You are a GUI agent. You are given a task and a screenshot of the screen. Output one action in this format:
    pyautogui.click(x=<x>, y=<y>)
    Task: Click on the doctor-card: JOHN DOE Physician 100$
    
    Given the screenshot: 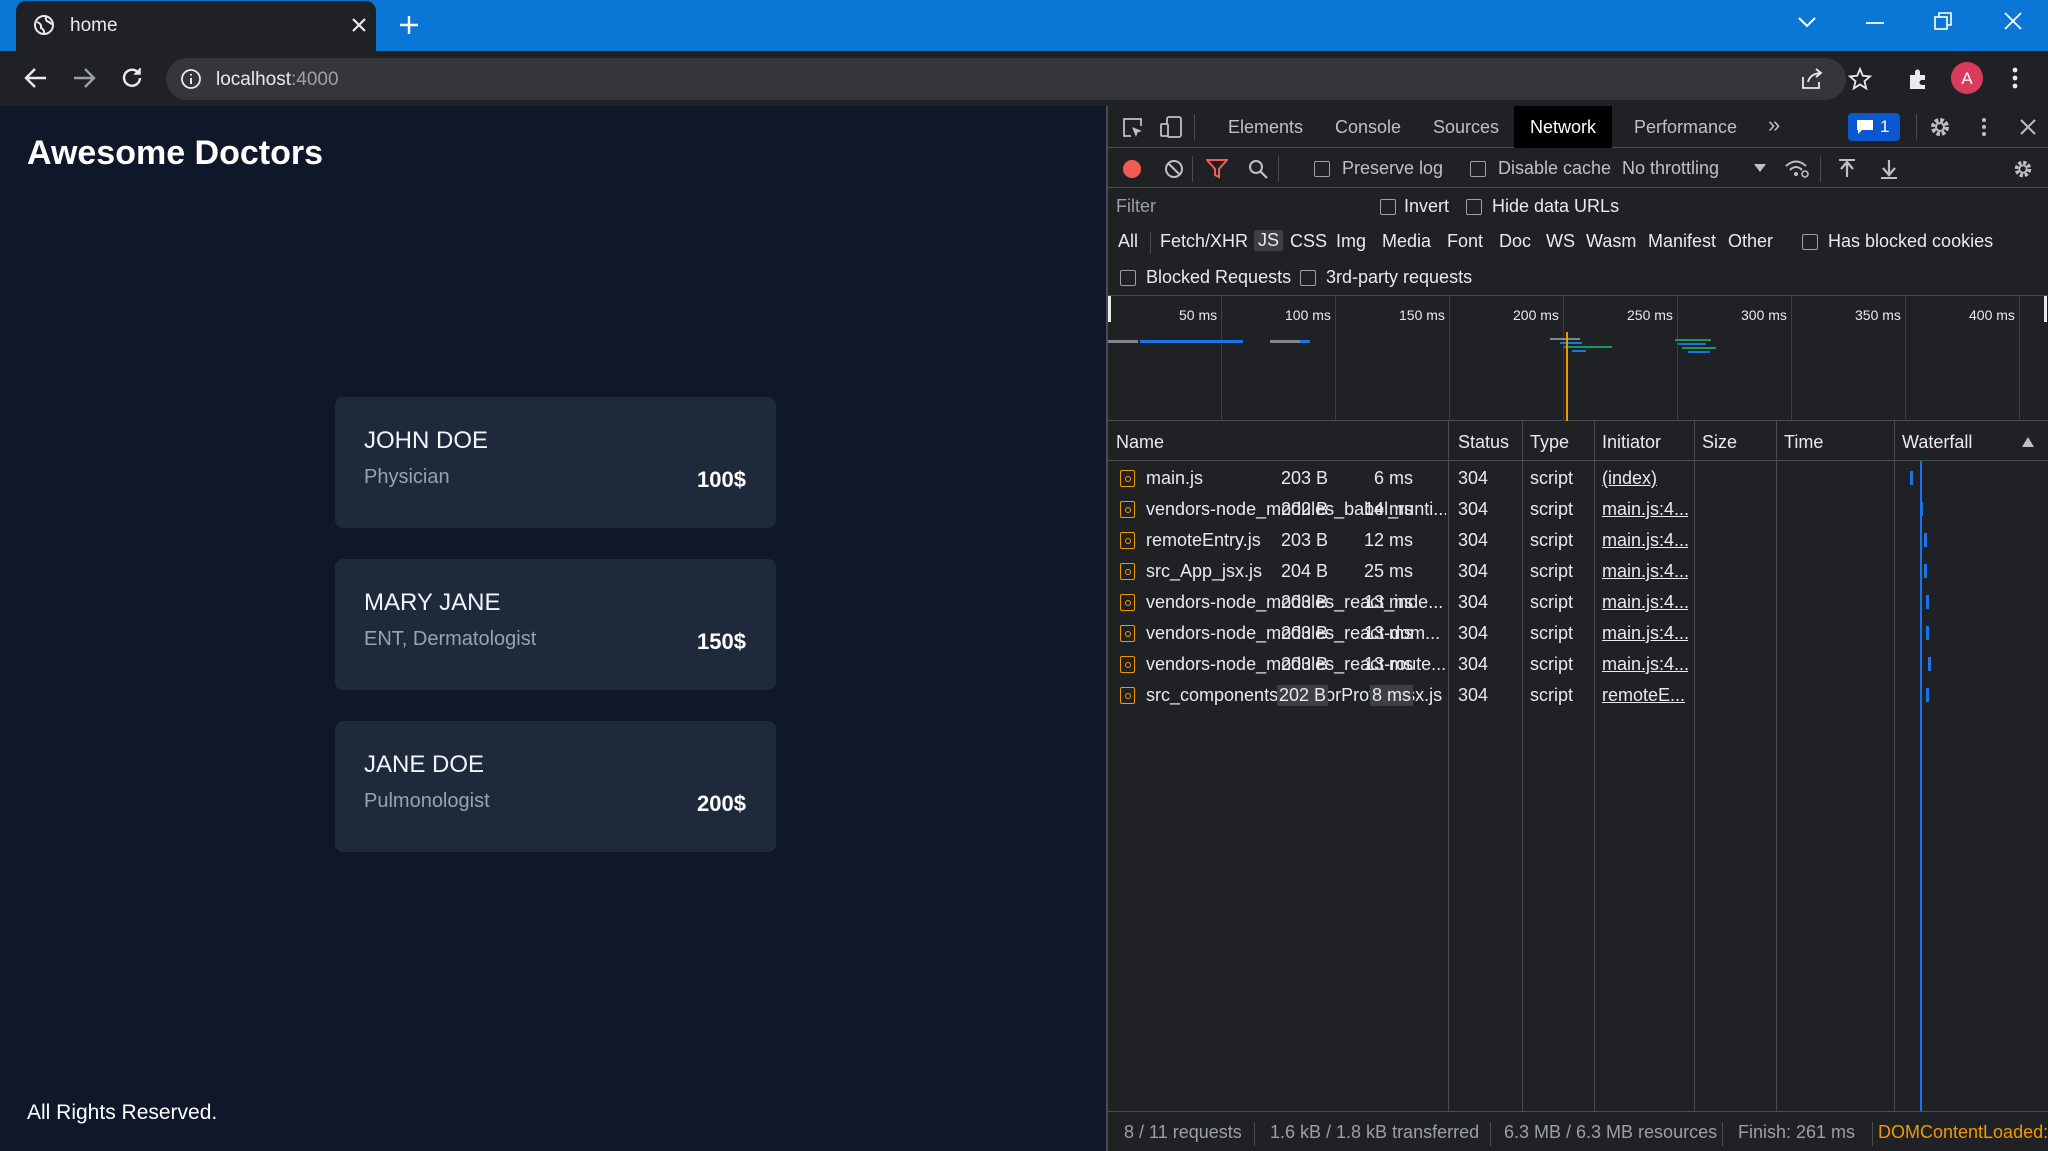 What is the action you would take?
    pyautogui.click(x=555, y=462)
    